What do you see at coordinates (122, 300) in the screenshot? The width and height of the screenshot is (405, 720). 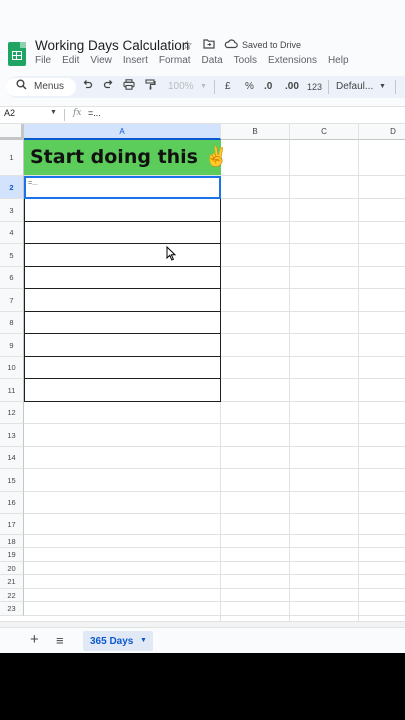 I see `cell-a7` at bounding box center [122, 300].